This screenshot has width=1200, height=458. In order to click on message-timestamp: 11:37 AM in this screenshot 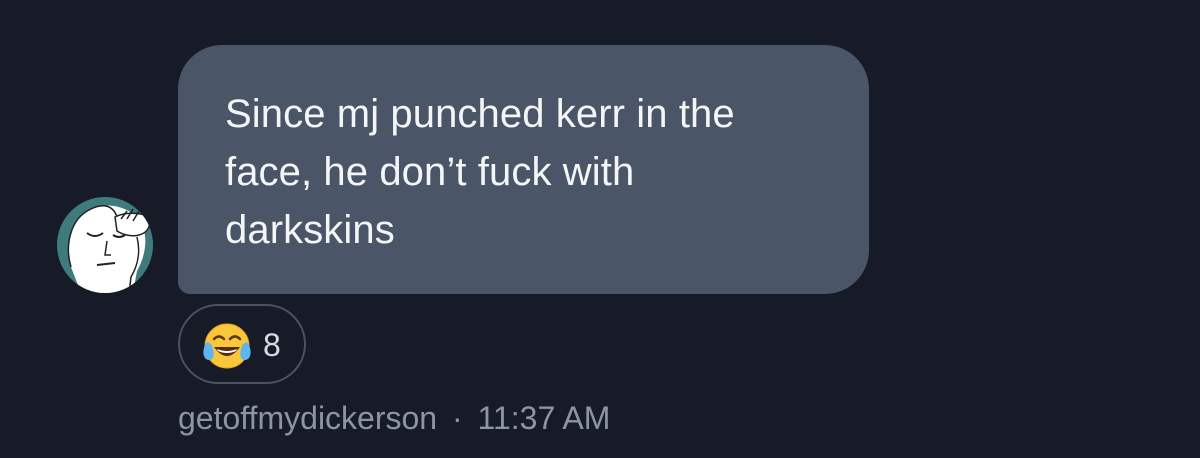, I will do `click(544, 418)`.